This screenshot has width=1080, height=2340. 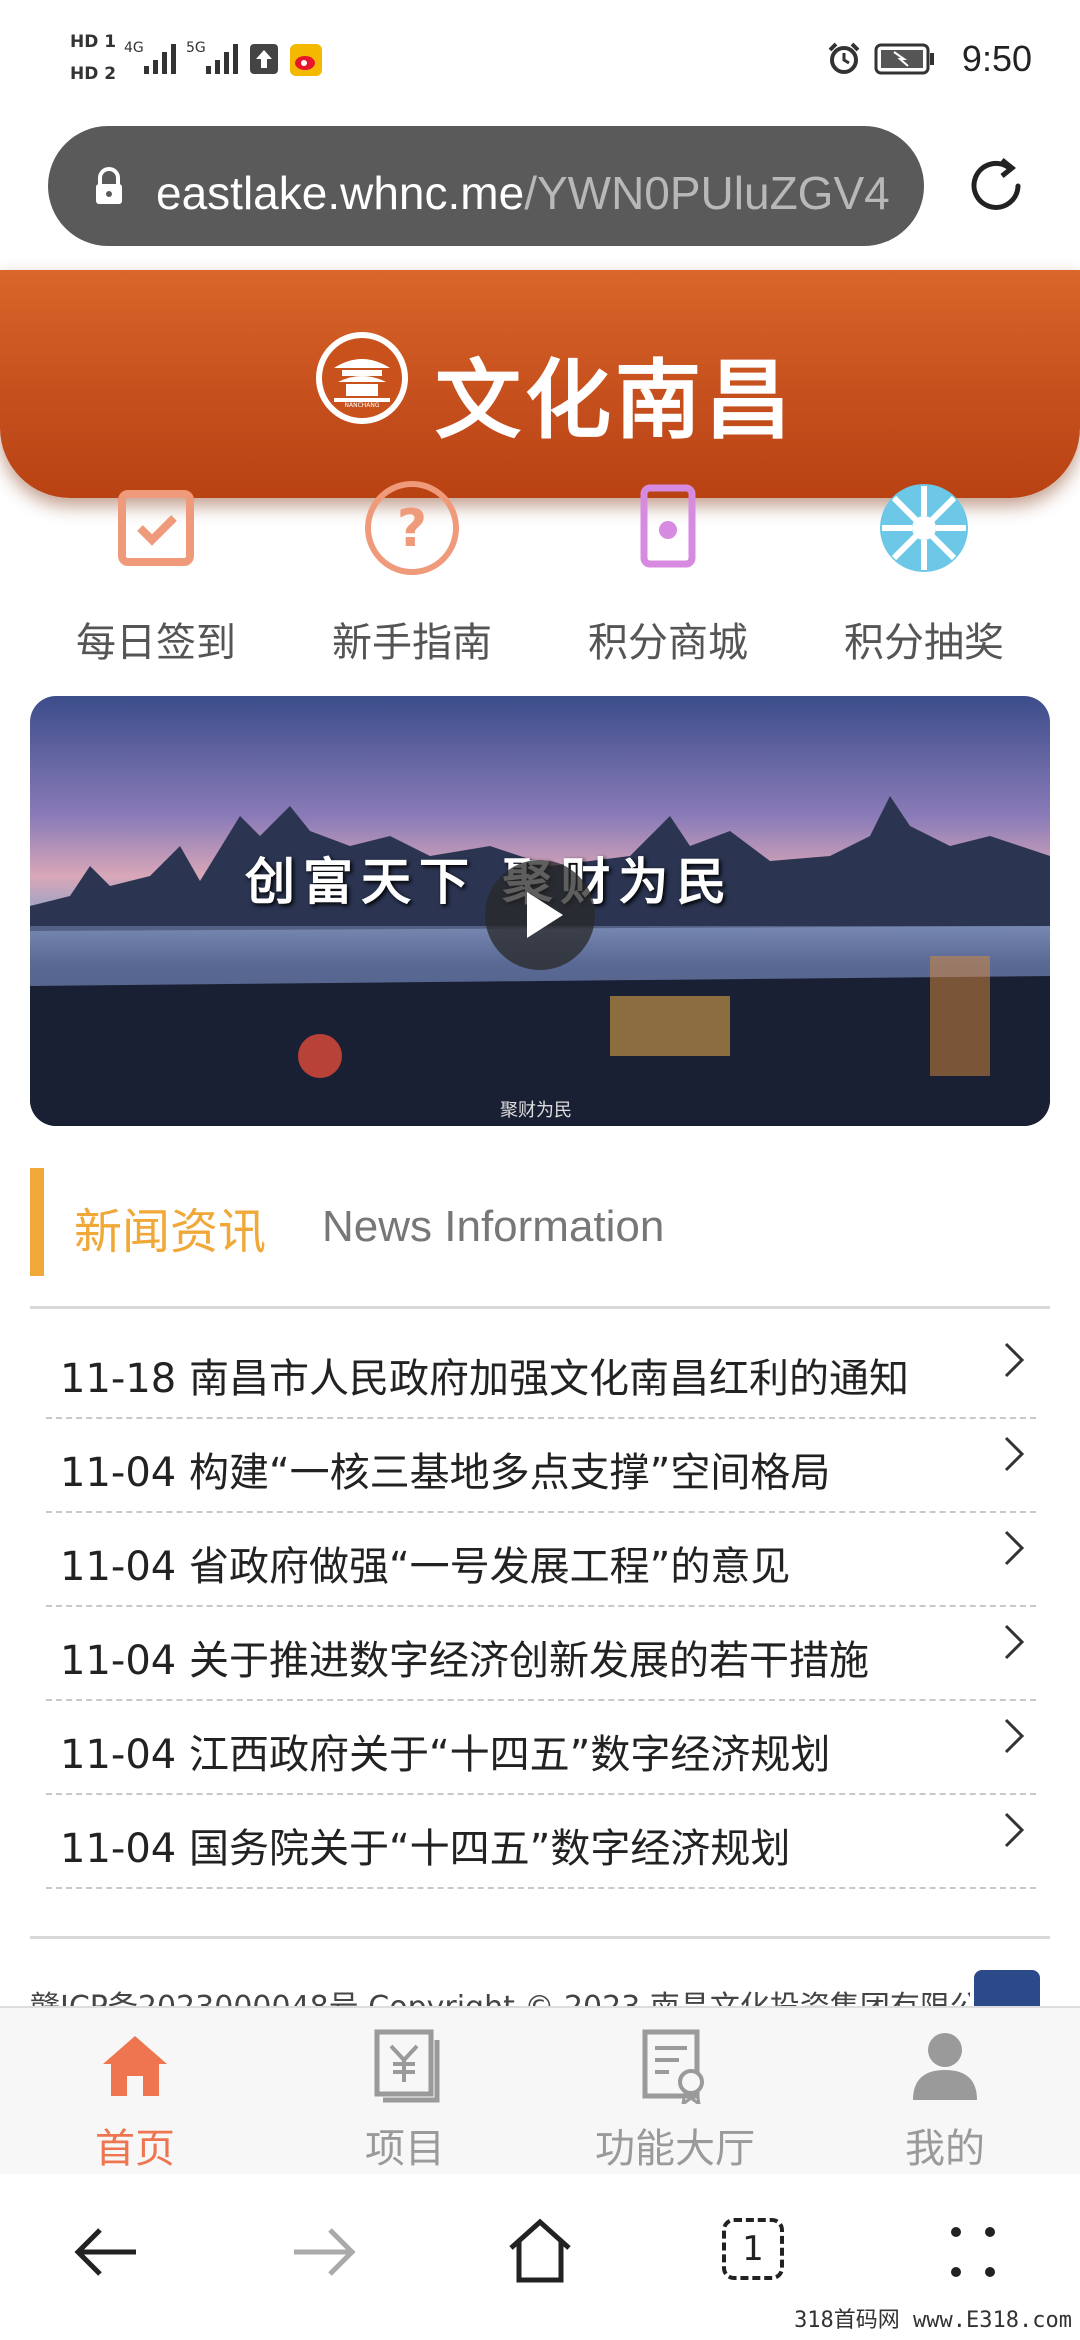 What do you see at coordinates (540, 2251) in the screenshot?
I see `home-outline-icon` at bounding box center [540, 2251].